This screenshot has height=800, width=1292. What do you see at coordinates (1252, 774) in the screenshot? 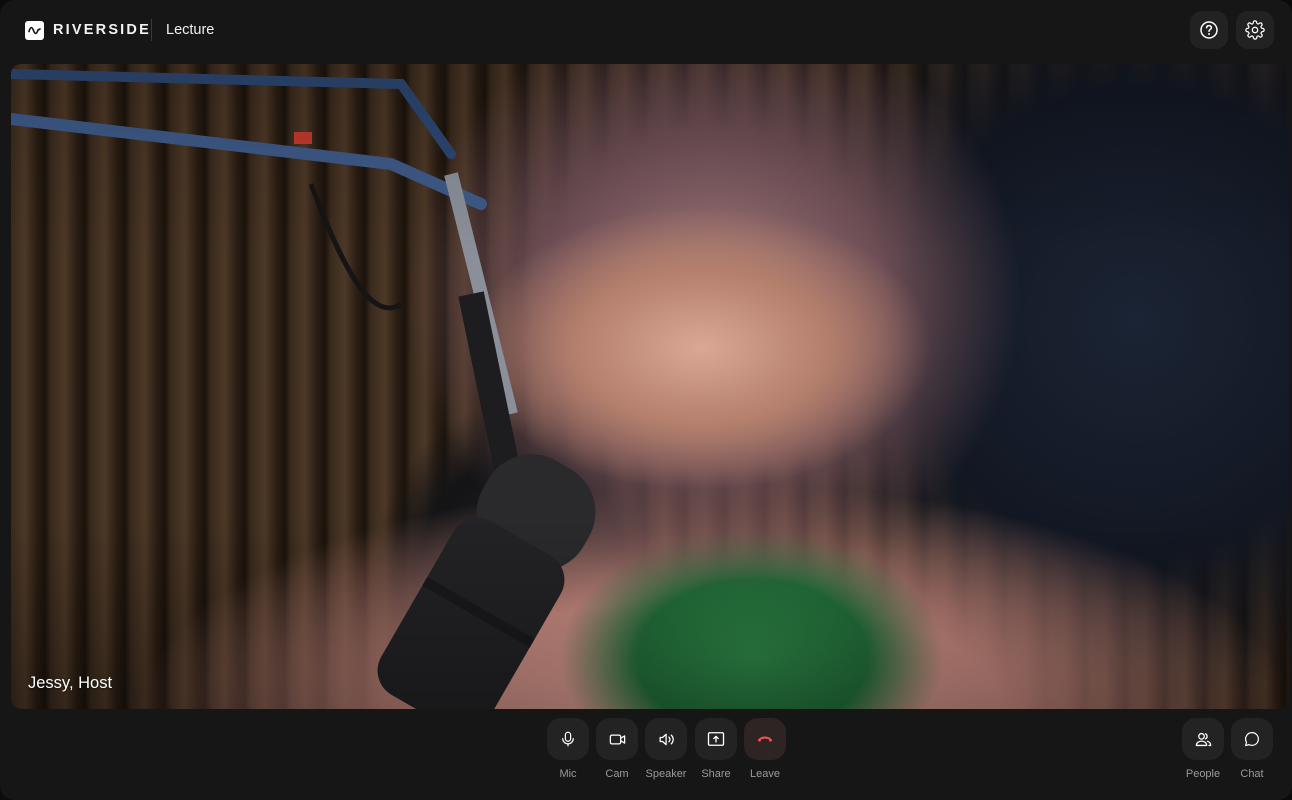
I see `chat-label: Chat` at bounding box center [1252, 774].